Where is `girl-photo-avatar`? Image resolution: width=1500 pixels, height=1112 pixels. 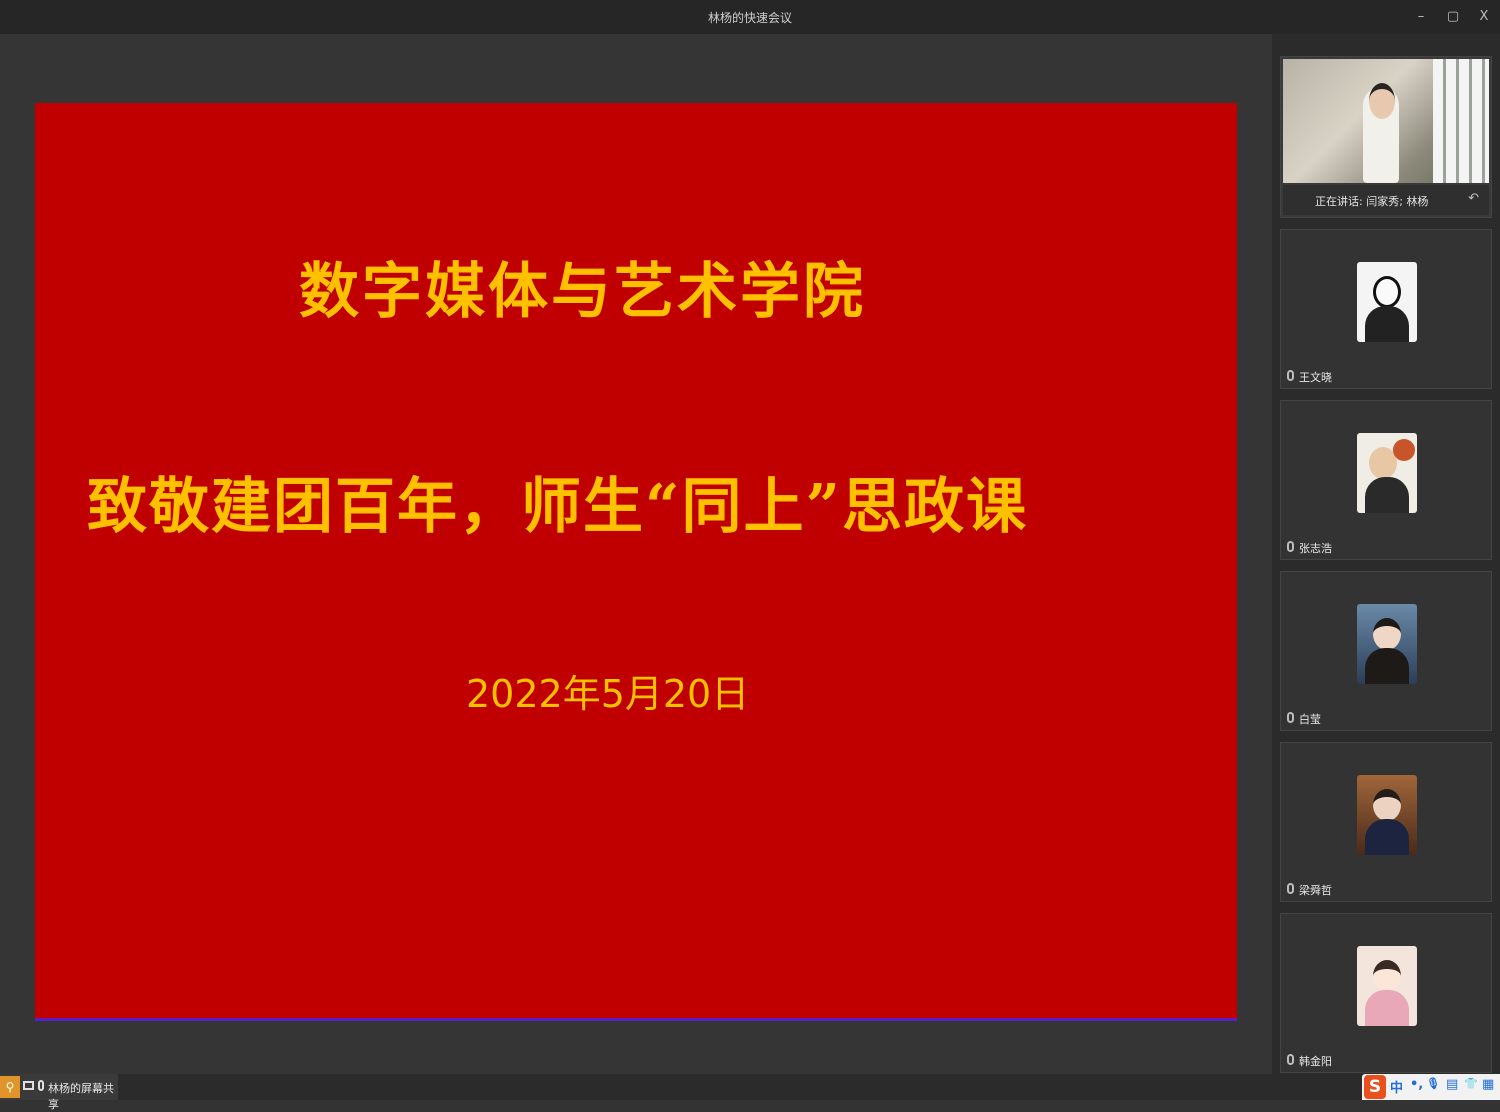
girl-photo-avatar is located at coordinates (1387, 644).